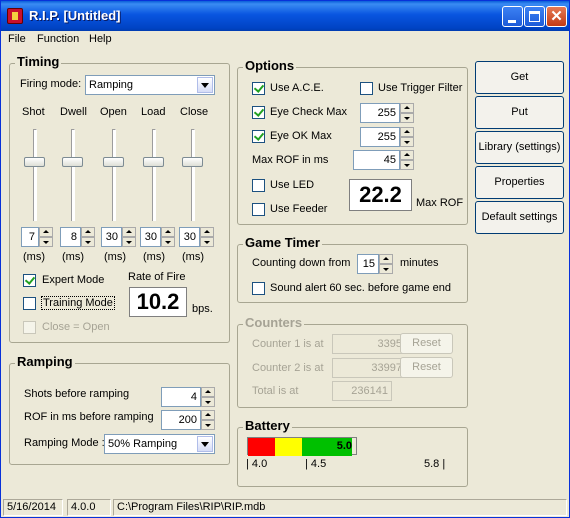  Describe the element at coordinates (301, 263) in the screenshot. I see `counting-down-label: Counting down from` at that location.